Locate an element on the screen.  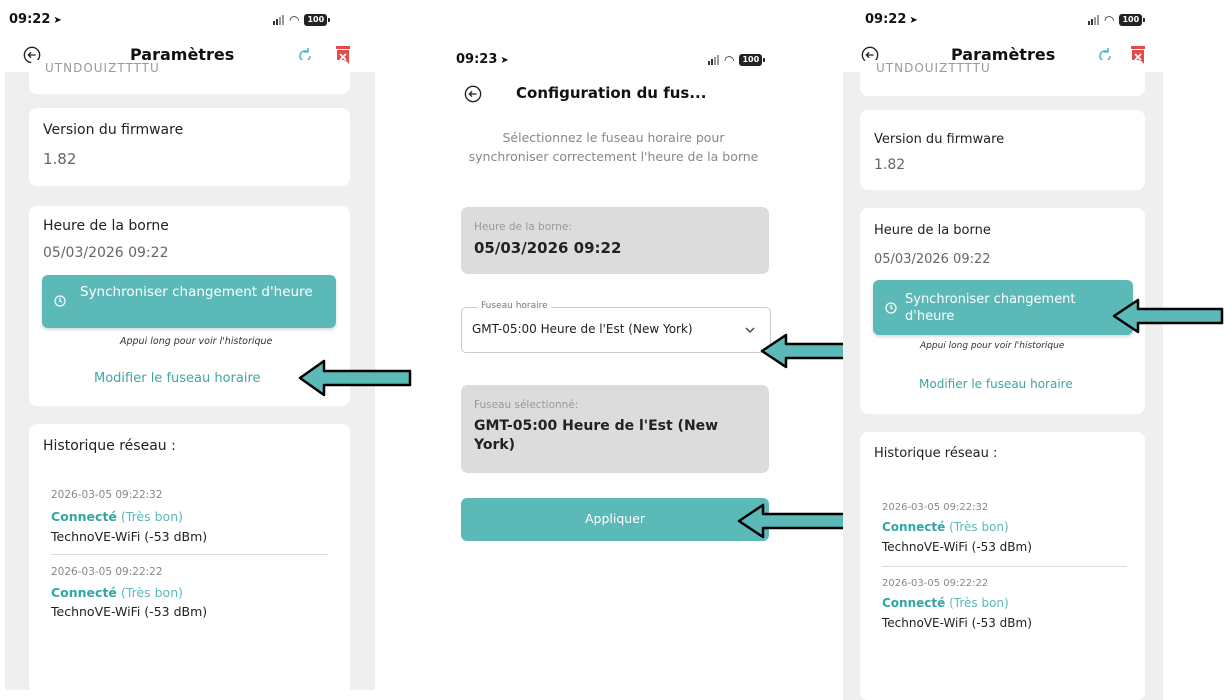
current-clock-value: 05/03/2026 09:22 is located at coordinates (548, 248).